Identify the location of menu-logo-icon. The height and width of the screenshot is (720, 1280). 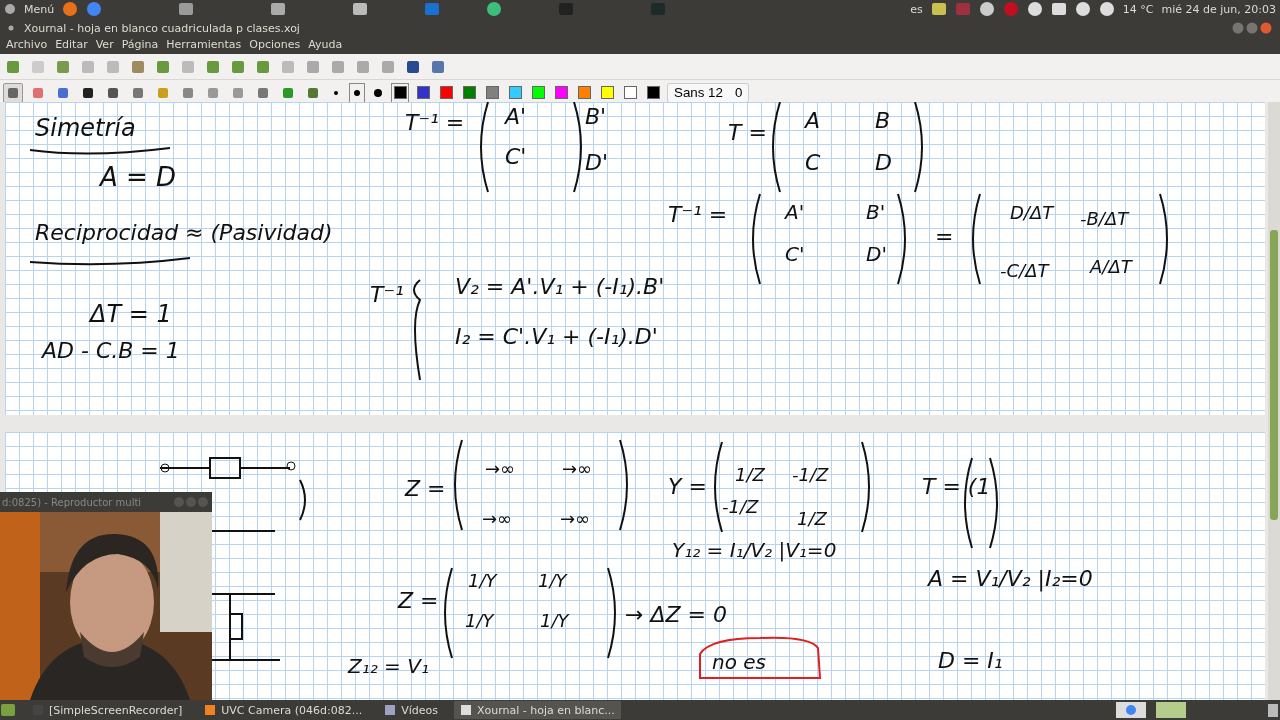
(10, 9).